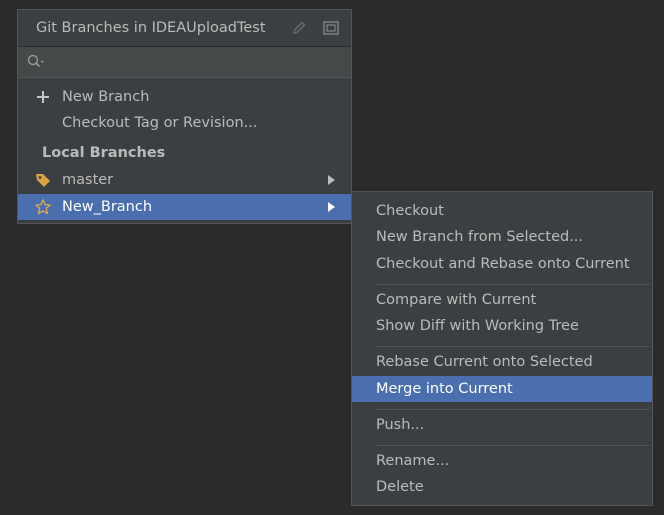 The height and width of the screenshot is (515, 664). What do you see at coordinates (502, 487) in the screenshot?
I see `delete-menu-item: Delete` at bounding box center [502, 487].